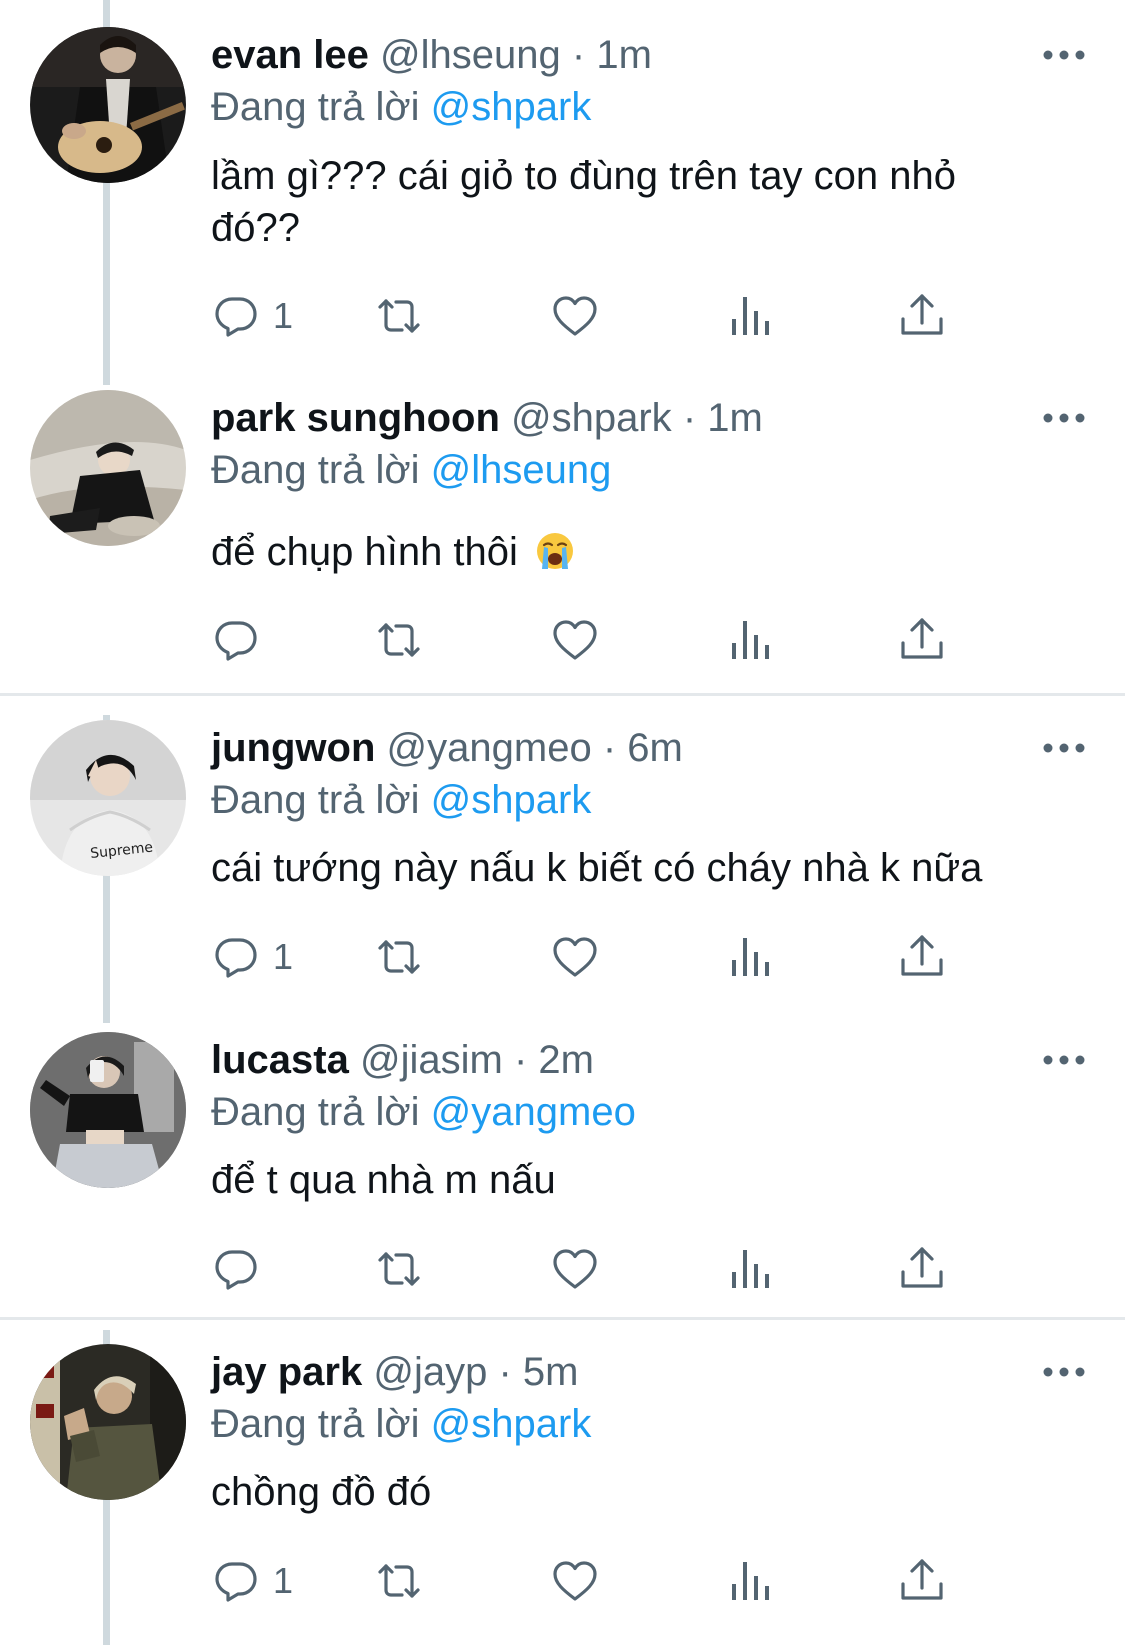 This screenshot has width=1125, height=1645. Describe the element at coordinates (286, 1372) in the screenshot. I see `display-name: jay park` at that location.